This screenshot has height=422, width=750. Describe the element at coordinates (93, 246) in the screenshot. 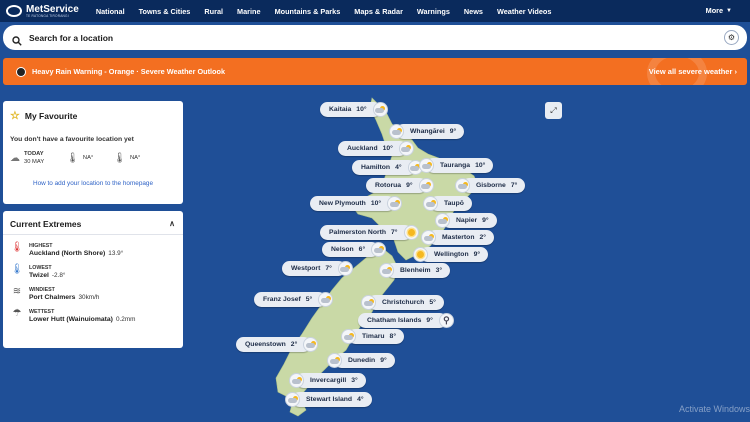

I see `extreme-highest: 🌡 HIGHEST Auckland (North Shore) 13.9°` at that location.